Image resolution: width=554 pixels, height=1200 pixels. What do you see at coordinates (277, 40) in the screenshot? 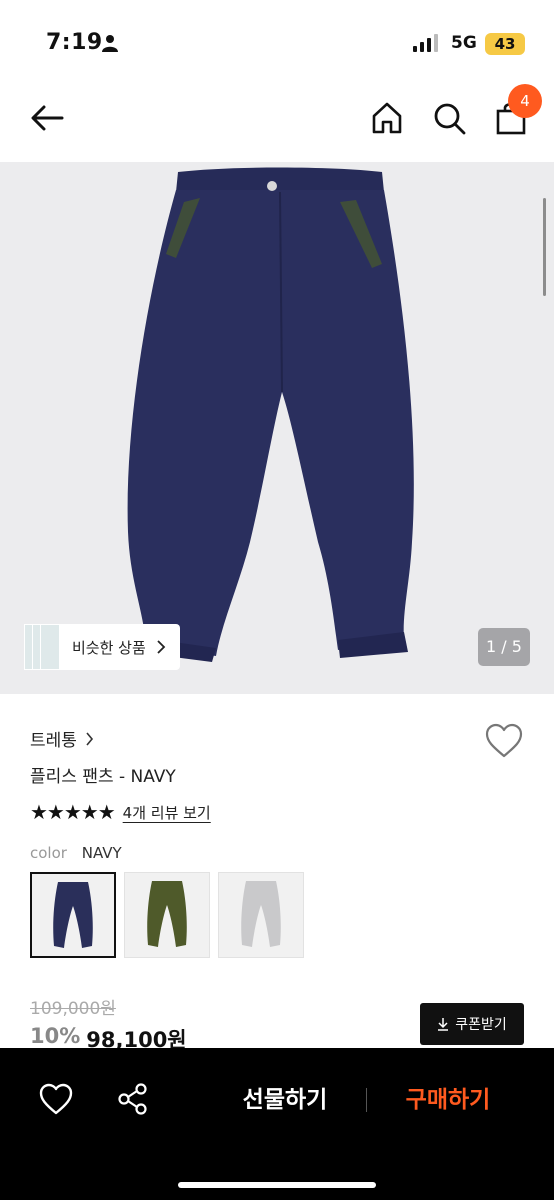
I see `status-bar: 7:19 5G 43` at bounding box center [277, 40].